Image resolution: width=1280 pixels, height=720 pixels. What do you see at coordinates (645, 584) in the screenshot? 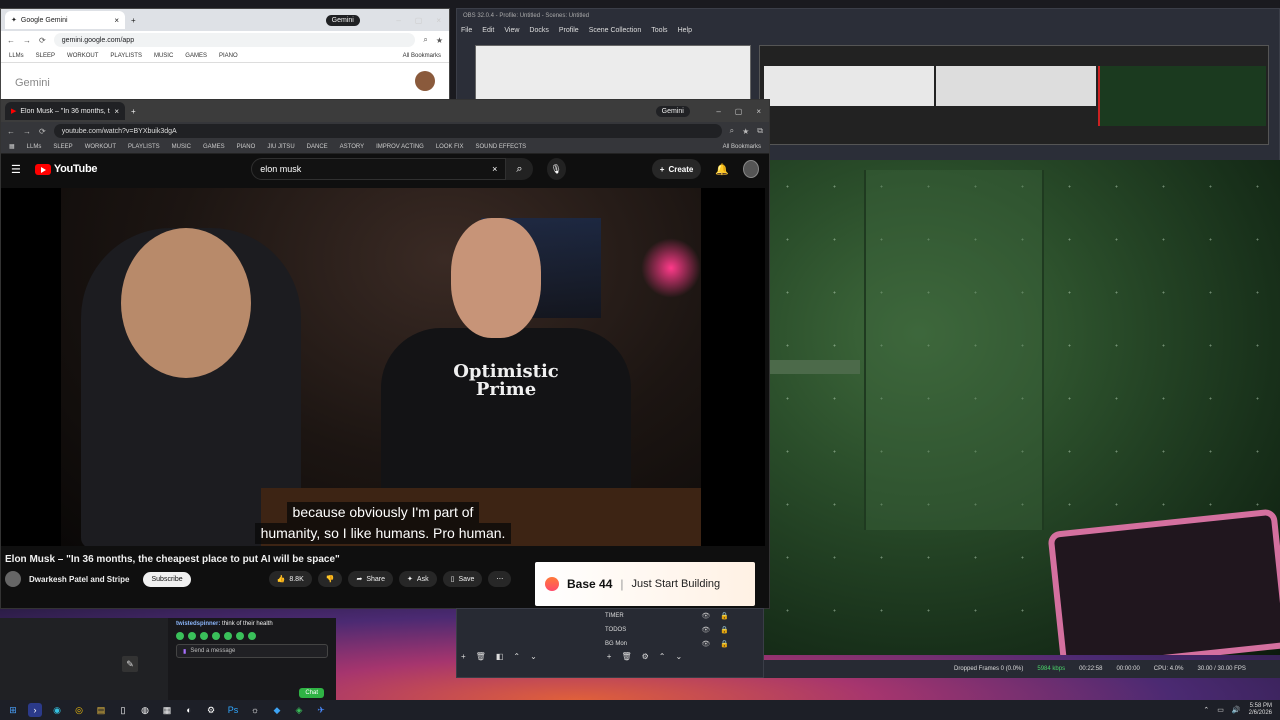
I see `ad-banner: Base 44 | Just Start Building` at bounding box center [645, 584].